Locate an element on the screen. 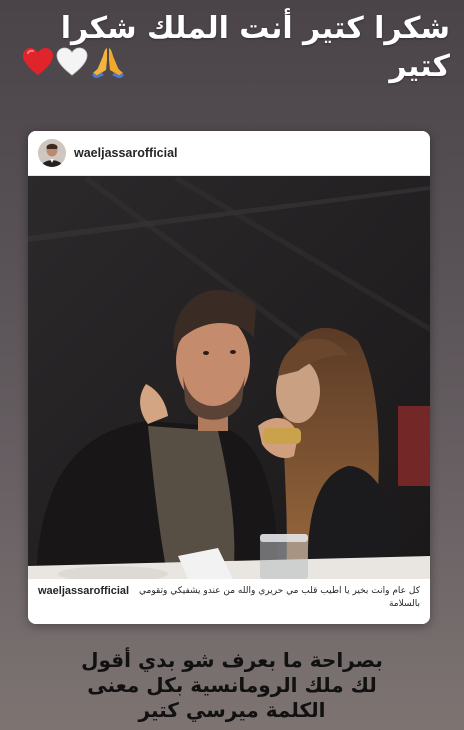  emoji-row is located at coordinates (74, 62).